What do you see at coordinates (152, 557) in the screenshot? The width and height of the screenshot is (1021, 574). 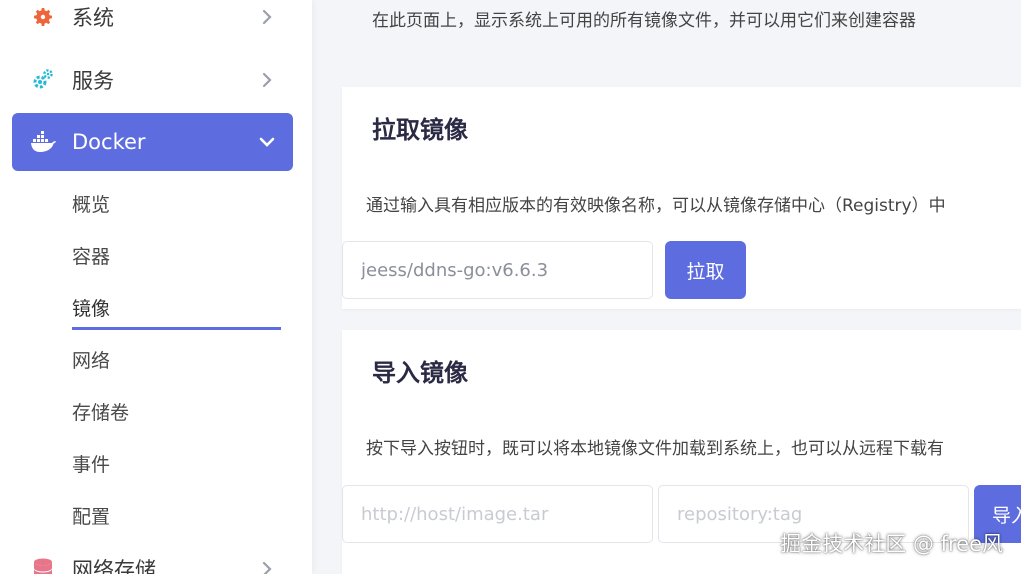 I see `sidebar-item-network-storage: 网络存储` at bounding box center [152, 557].